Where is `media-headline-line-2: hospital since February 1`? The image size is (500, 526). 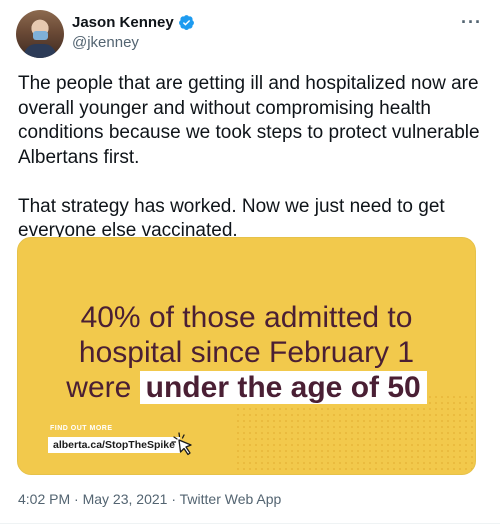
media-headline-line-2: hospital since February 1 is located at coordinates (246, 352).